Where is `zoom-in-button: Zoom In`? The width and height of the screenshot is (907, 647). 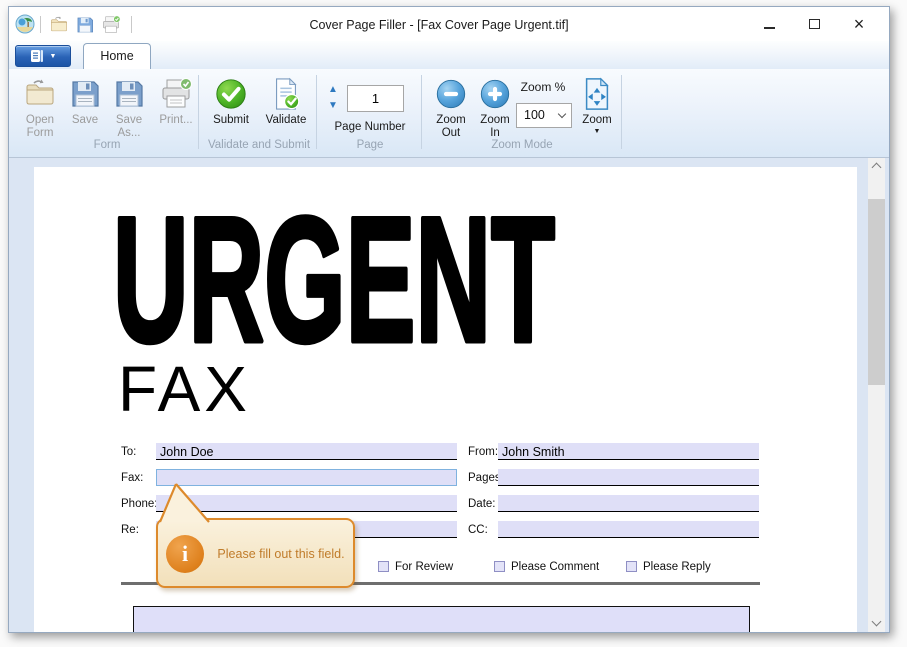
zoom-in-button: Zoom In is located at coordinates (495, 108).